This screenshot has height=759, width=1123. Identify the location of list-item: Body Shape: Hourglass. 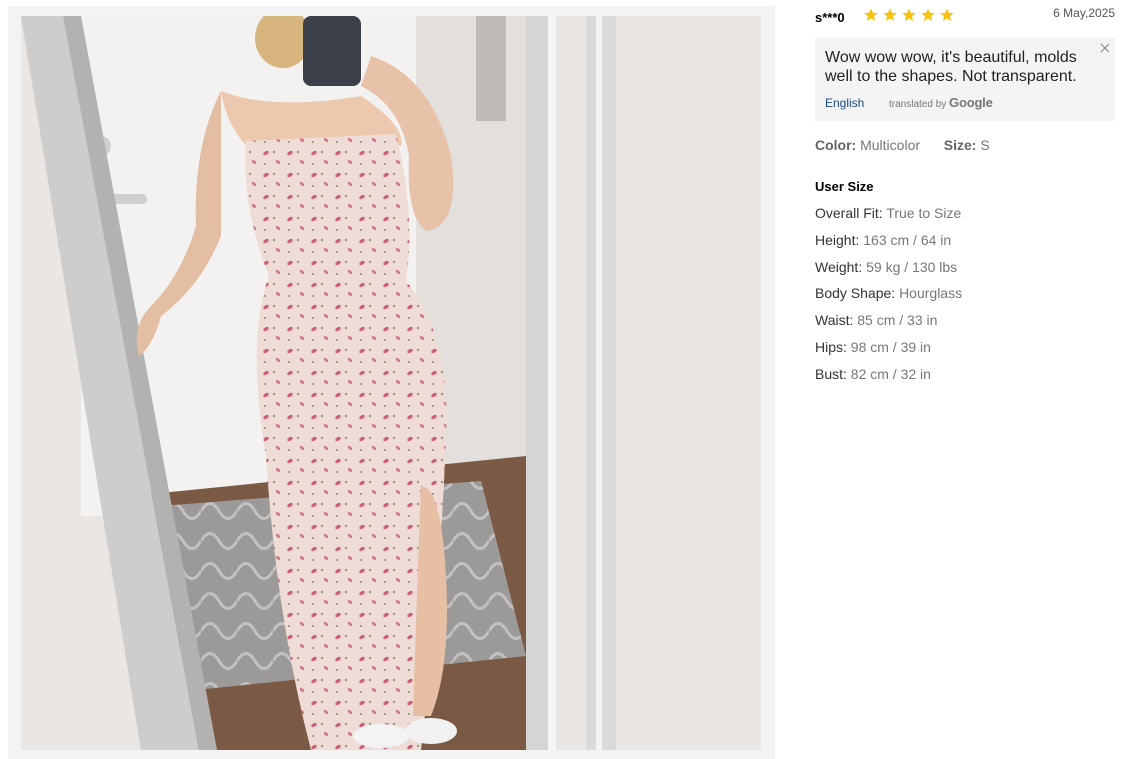
(888, 298).